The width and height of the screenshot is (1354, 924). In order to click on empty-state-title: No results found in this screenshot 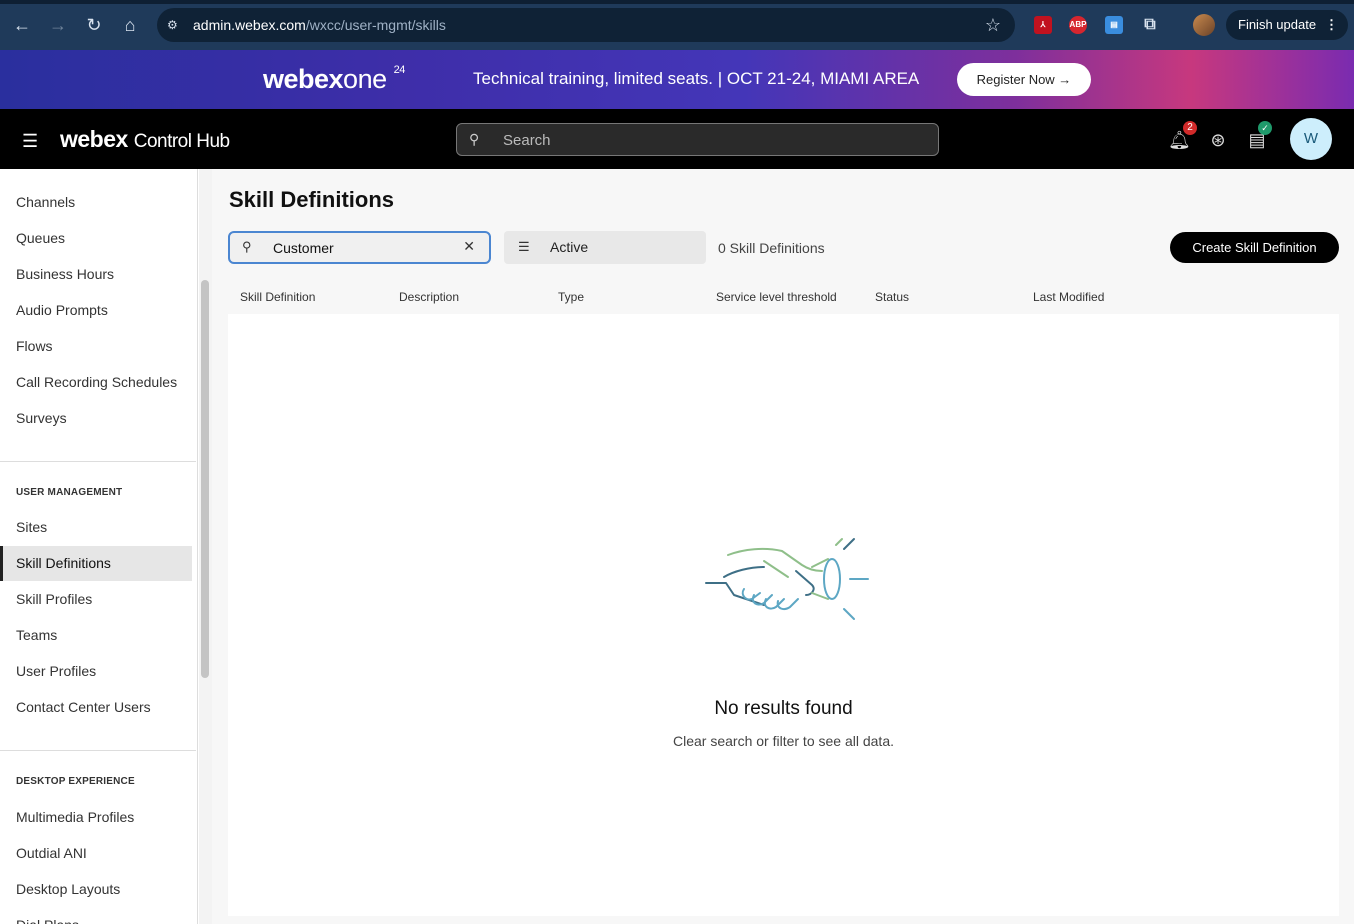, I will do `click(783, 708)`.